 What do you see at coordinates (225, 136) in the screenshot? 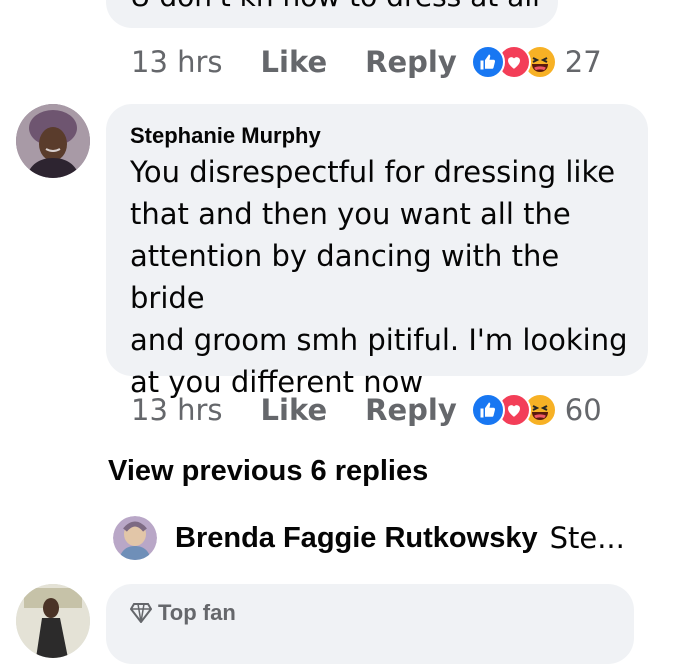
I see `comment-author: Stephanie Murphy` at bounding box center [225, 136].